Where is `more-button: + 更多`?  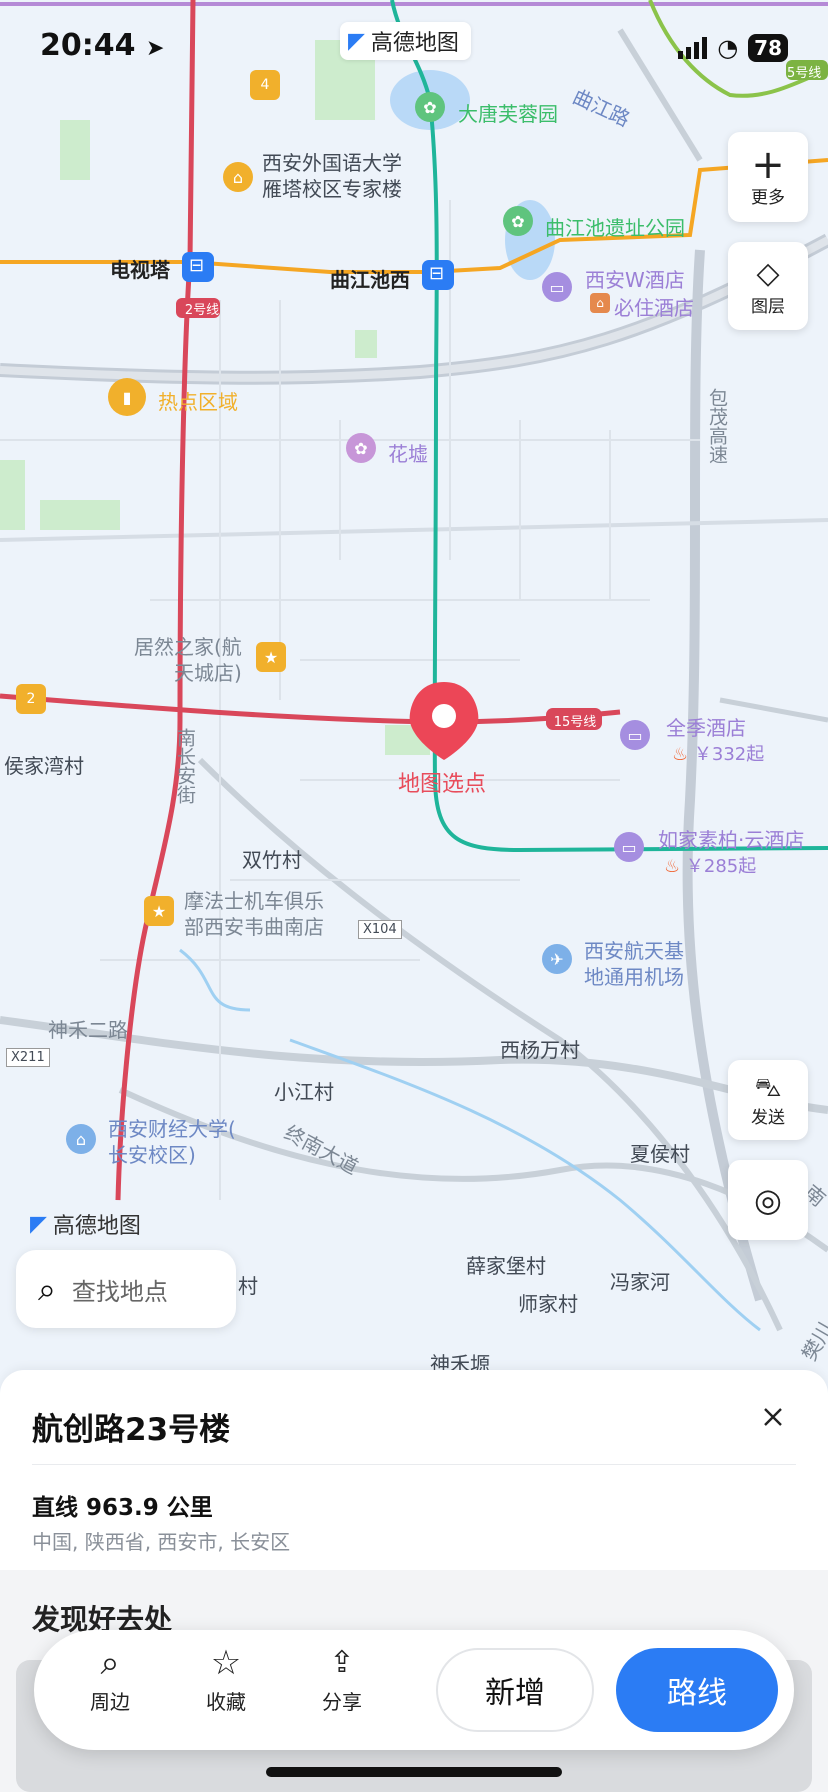 more-button: + 更多 is located at coordinates (768, 177).